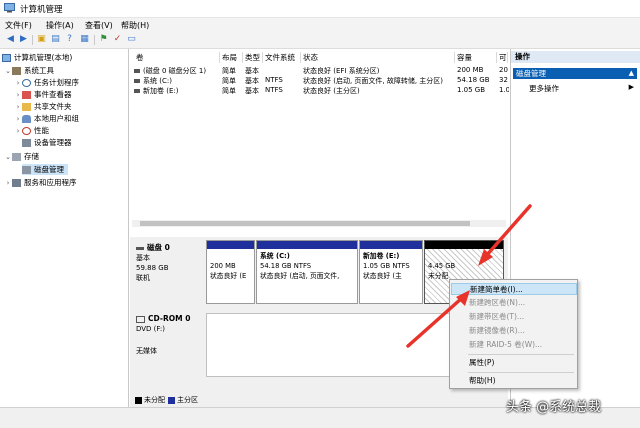 This screenshot has width=640, height=428. What do you see at coordinates (43, 106) in the screenshot?
I see `tree-item-shared-folders: › 共享文件夹` at bounding box center [43, 106].